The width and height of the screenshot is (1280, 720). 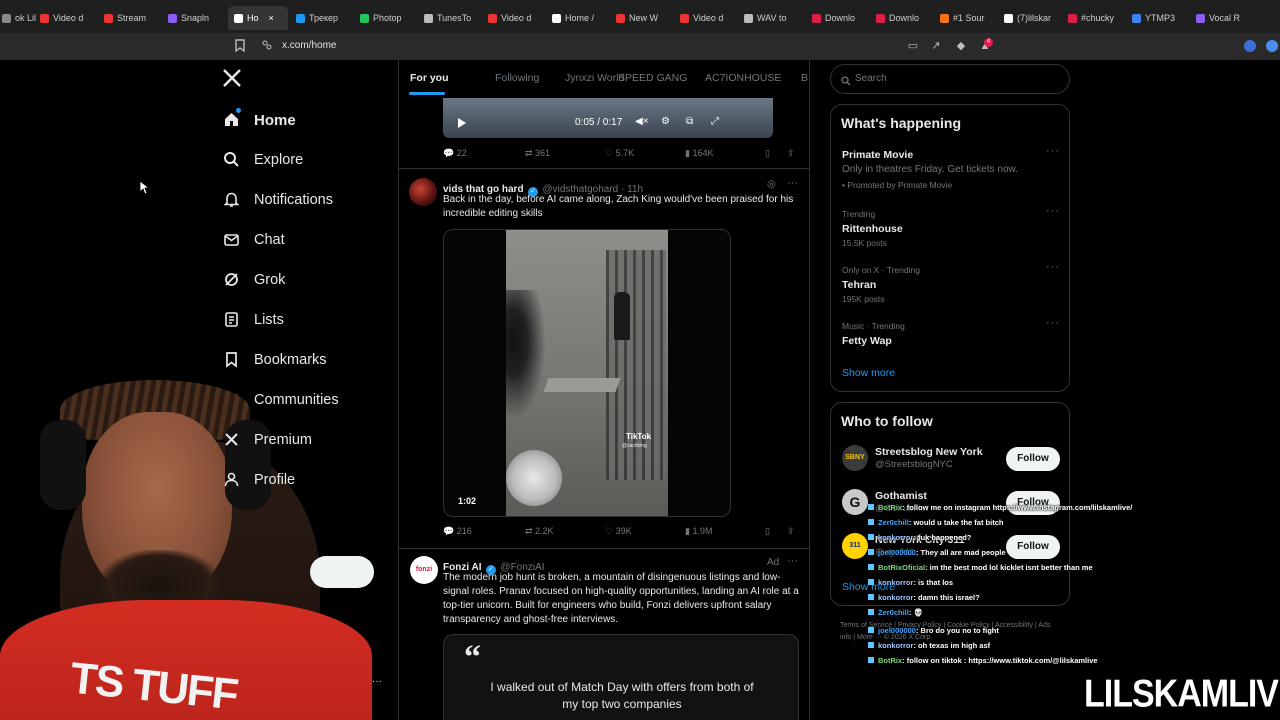 I want to click on nav-premium: Premium, so click(x=267, y=440).